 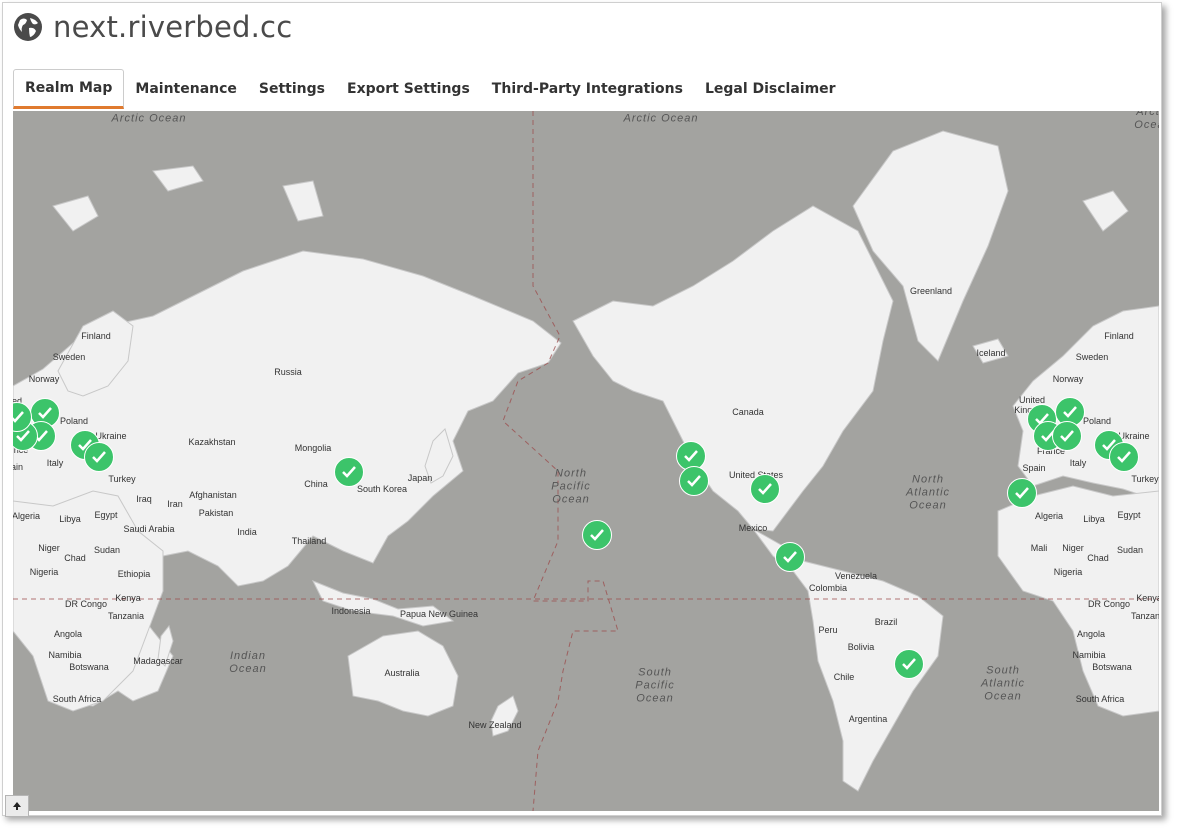 I want to click on place-label: Saudi Arabia, so click(x=149, y=529).